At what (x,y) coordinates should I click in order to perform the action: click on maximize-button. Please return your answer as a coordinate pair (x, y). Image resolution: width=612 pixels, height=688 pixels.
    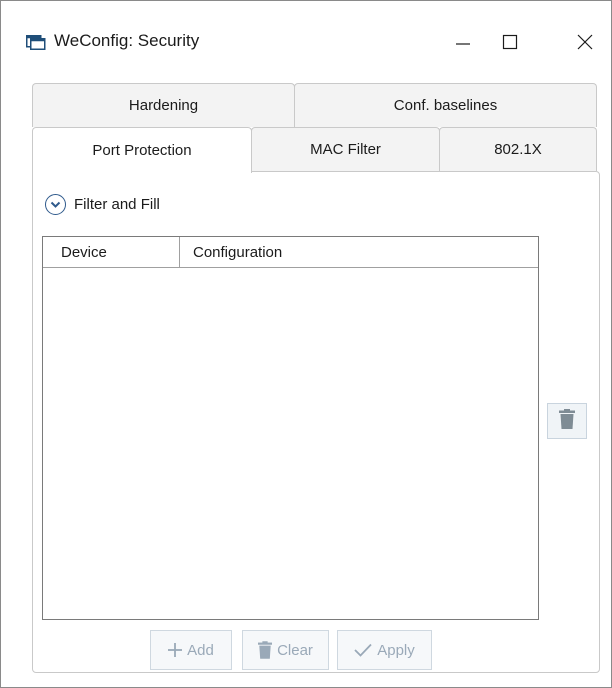
    Looking at the image, I should click on (510, 42).